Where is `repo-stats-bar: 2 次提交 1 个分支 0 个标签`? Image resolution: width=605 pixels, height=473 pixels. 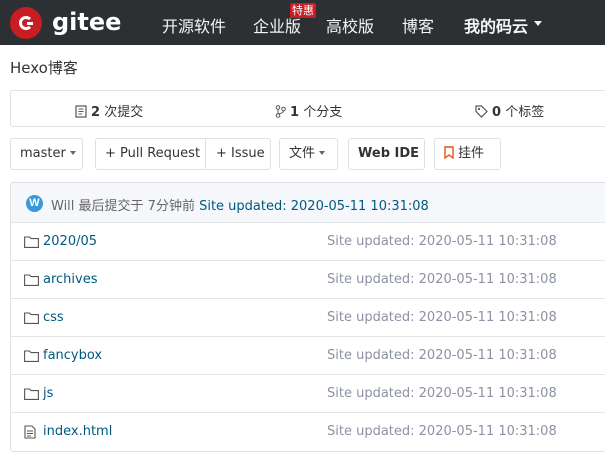
repo-stats-bar: 2 次提交 1 个分支 0 个标签 is located at coordinates (307, 108).